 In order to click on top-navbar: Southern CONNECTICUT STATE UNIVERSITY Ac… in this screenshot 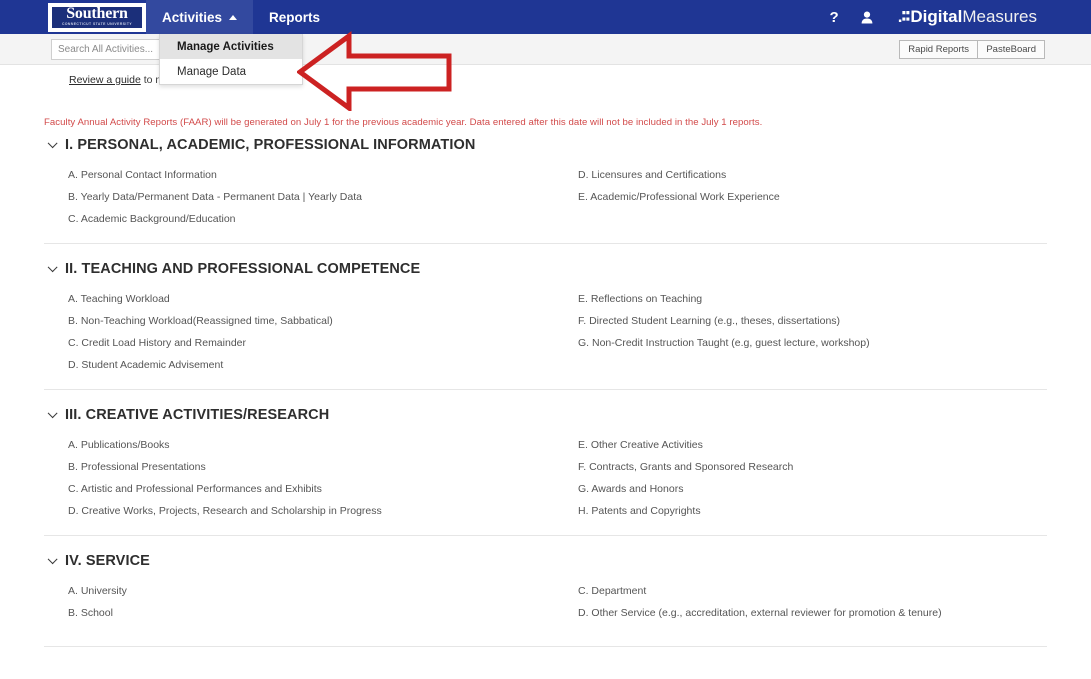, I will do `click(545, 17)`.